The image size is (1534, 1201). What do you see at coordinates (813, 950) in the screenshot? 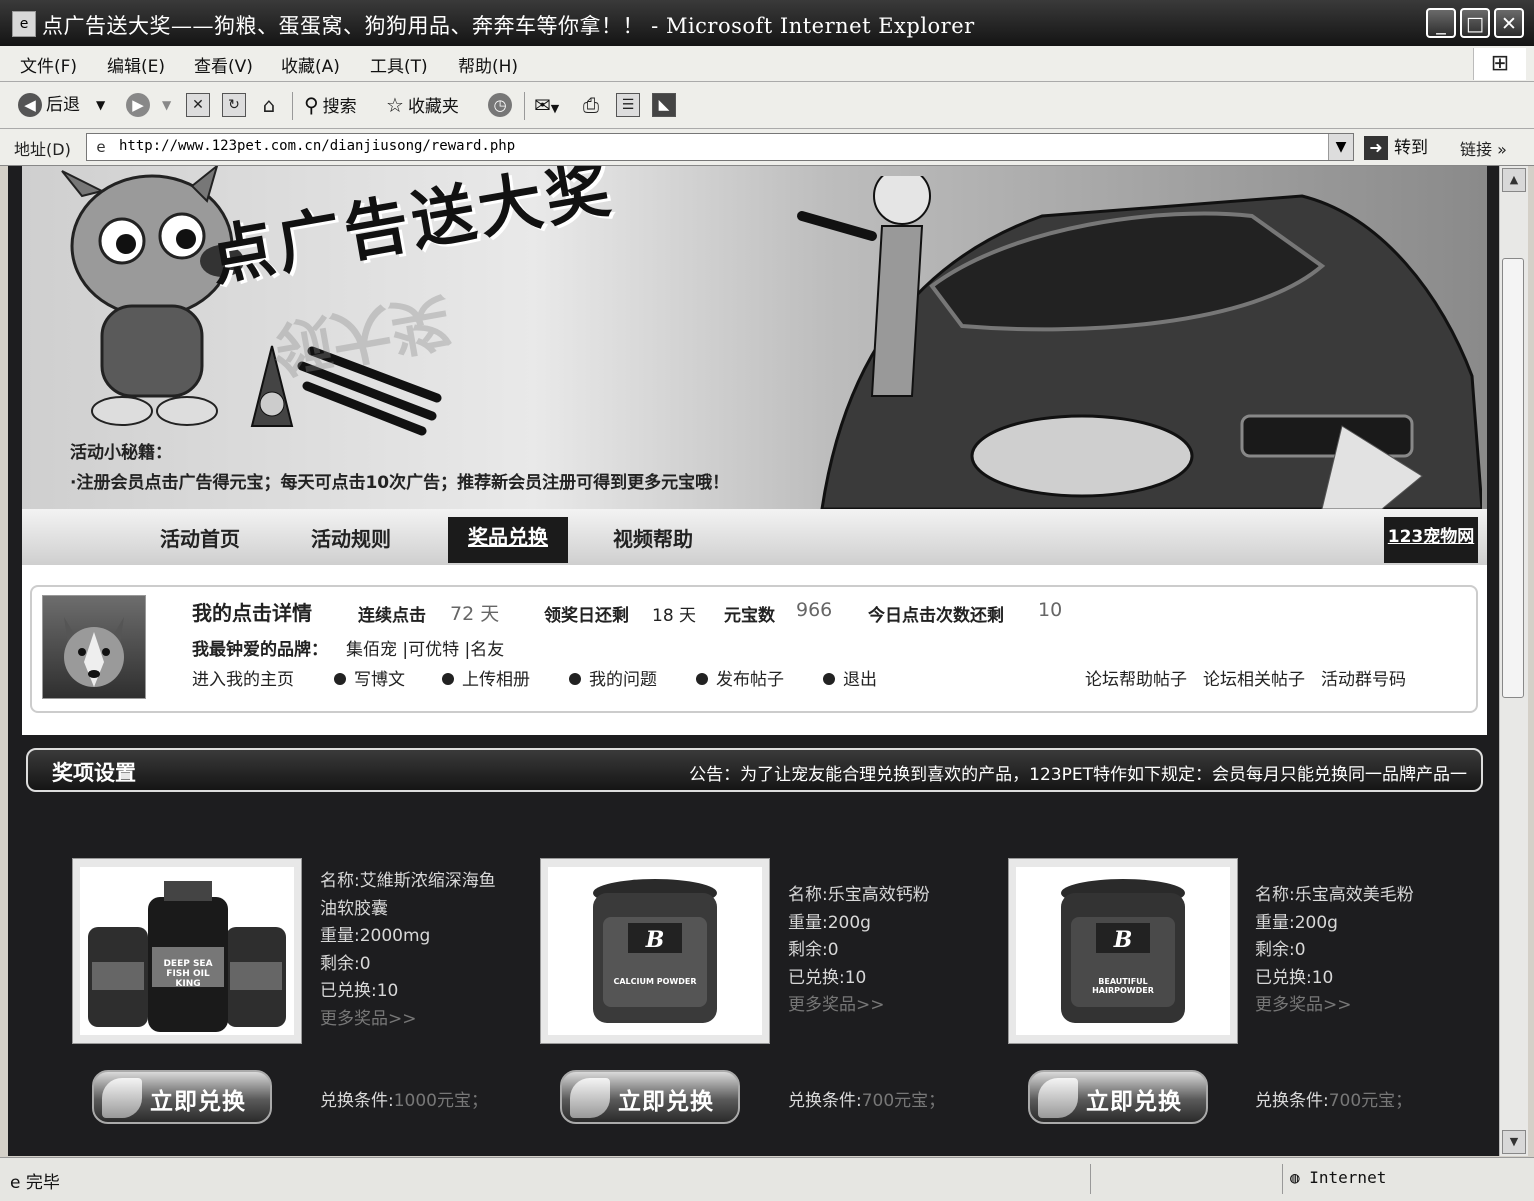
I see `prize-remaining: 剩余:0` at bounding box center [813, 950].